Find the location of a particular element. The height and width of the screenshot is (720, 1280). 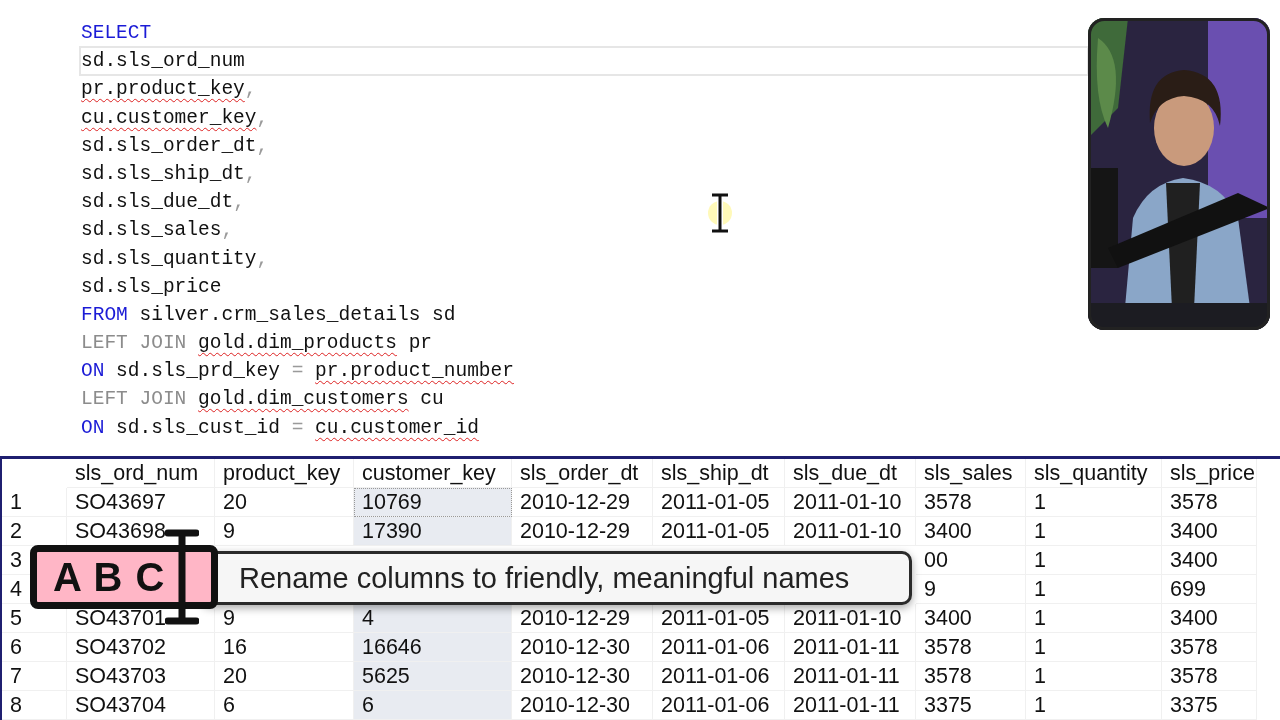

table-cell: 4 is located at coordinates (433, 618).